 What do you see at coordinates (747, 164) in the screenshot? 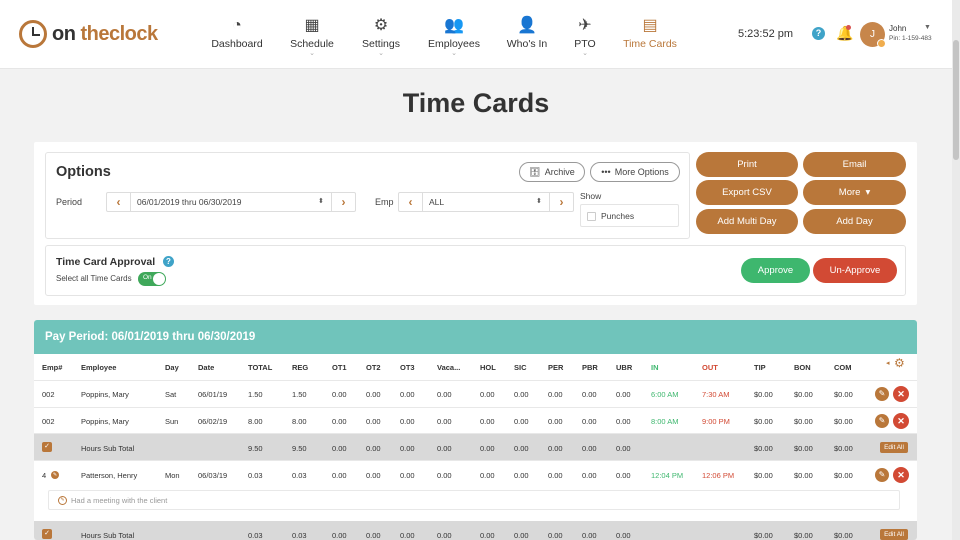
I see `print-button: Print` at bounding box center [747, 164].